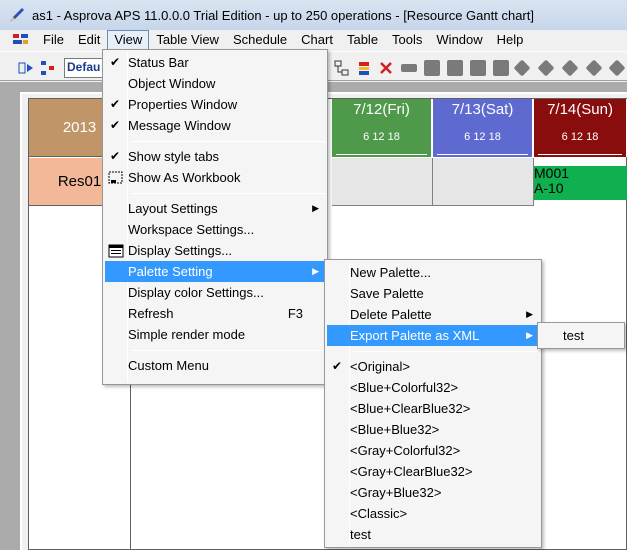 This screenshot has width=627, height=550. Describe the element at coordinates (17, 15) in the screenshot. I see `app-pen-icon` at that location.